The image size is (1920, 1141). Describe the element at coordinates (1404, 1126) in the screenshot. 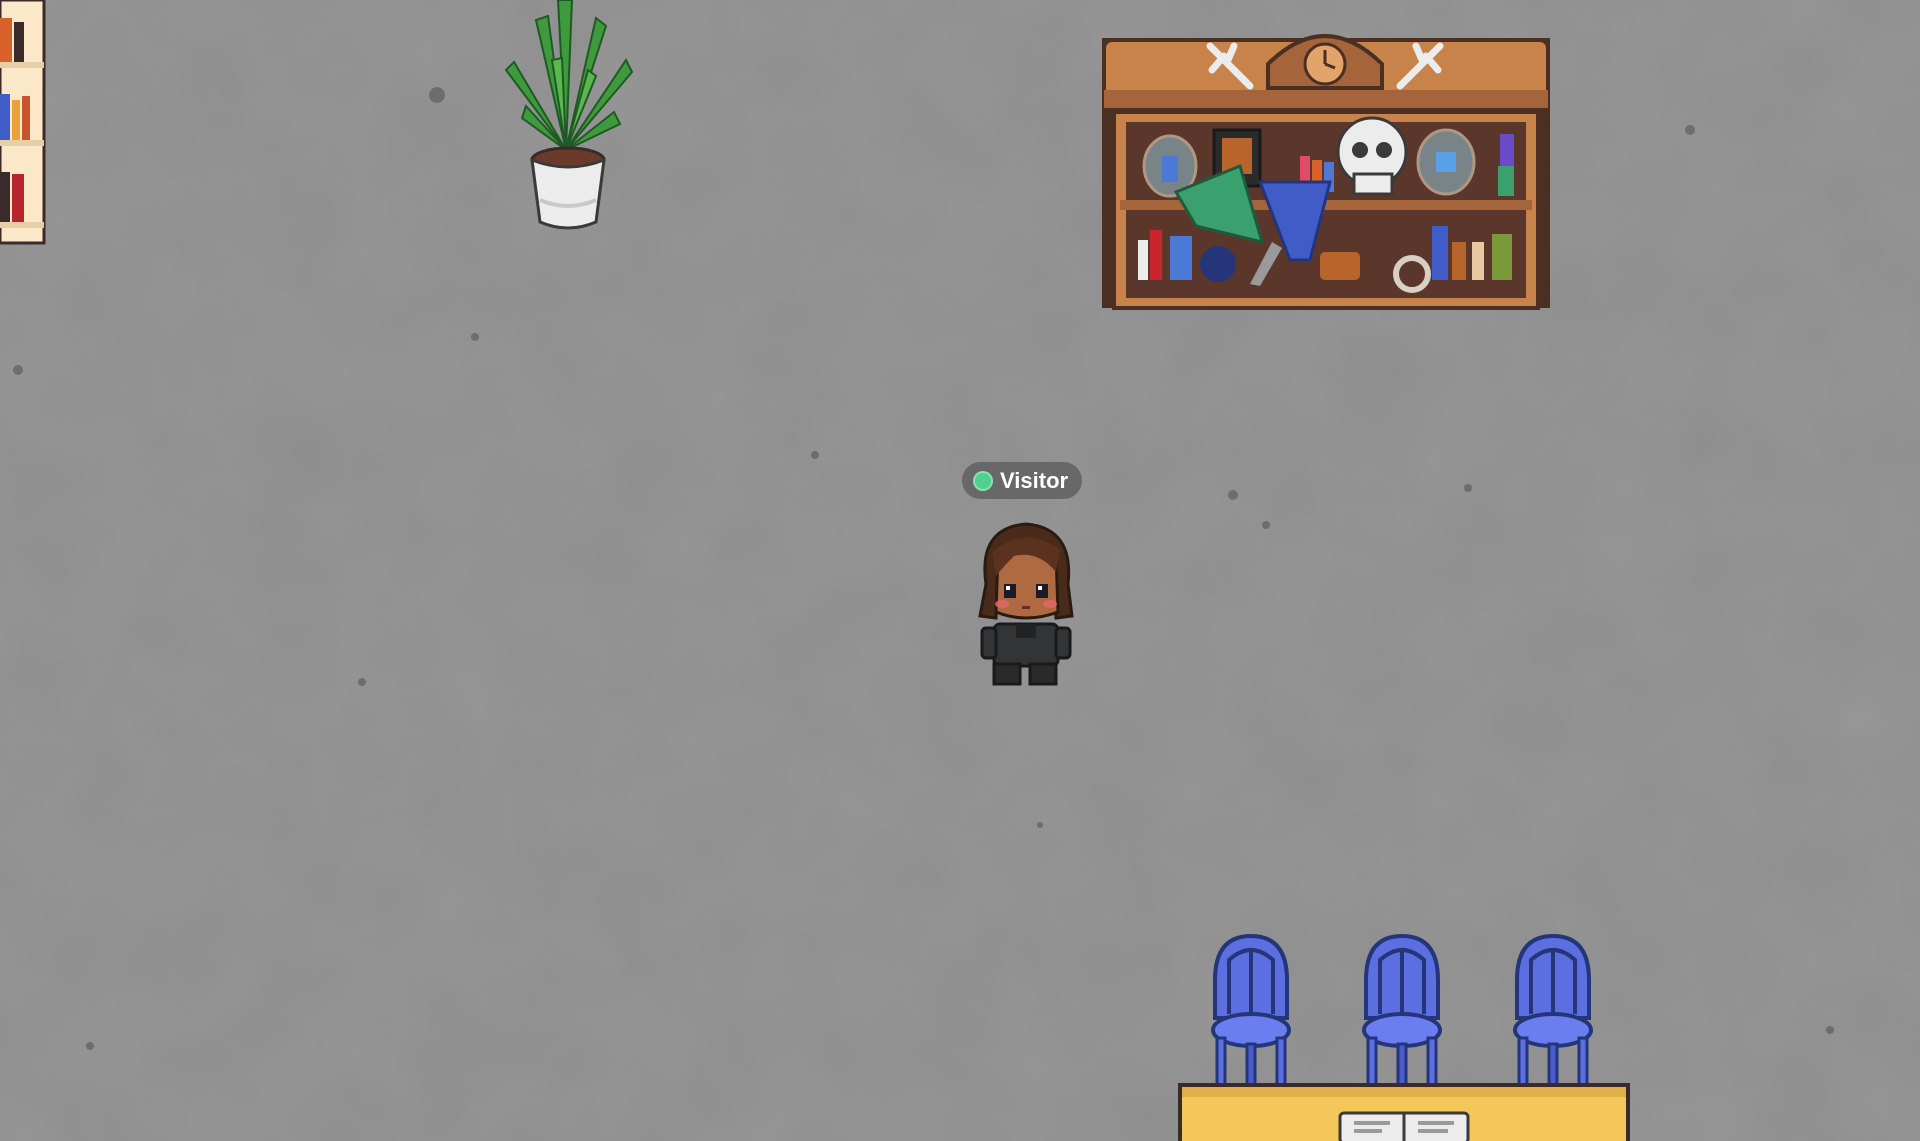

I see `open-book-icon` at that location.